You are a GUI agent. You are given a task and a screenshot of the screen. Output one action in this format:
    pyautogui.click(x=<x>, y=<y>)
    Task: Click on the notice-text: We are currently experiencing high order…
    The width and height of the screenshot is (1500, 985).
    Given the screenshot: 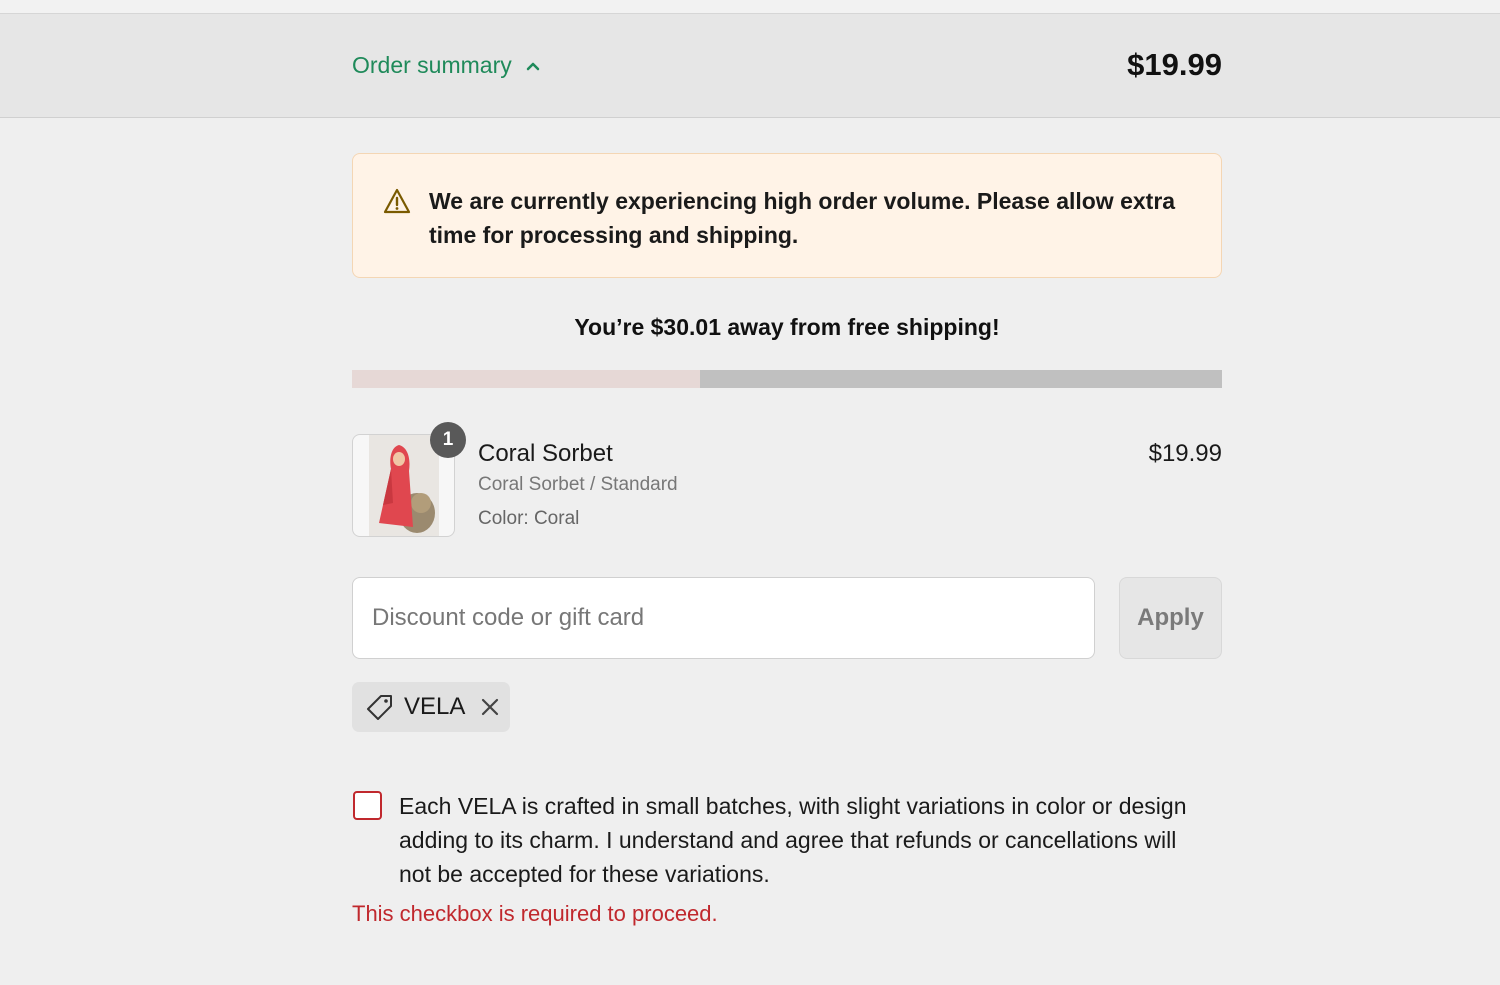 What is the action you would take?
    pyautogui.click(x=802, y=218)
    